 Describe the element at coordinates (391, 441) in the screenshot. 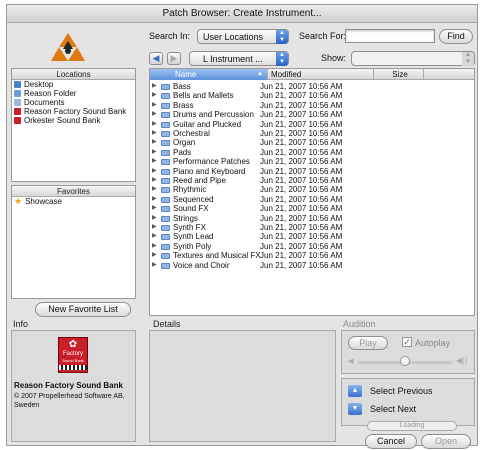

I see `cancel-button: Cancel` at that location.